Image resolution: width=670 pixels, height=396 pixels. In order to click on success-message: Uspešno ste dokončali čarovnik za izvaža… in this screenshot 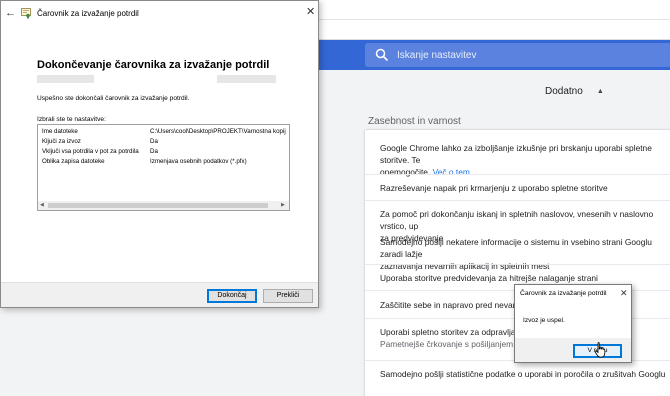, I will do `click(113, 98)`.